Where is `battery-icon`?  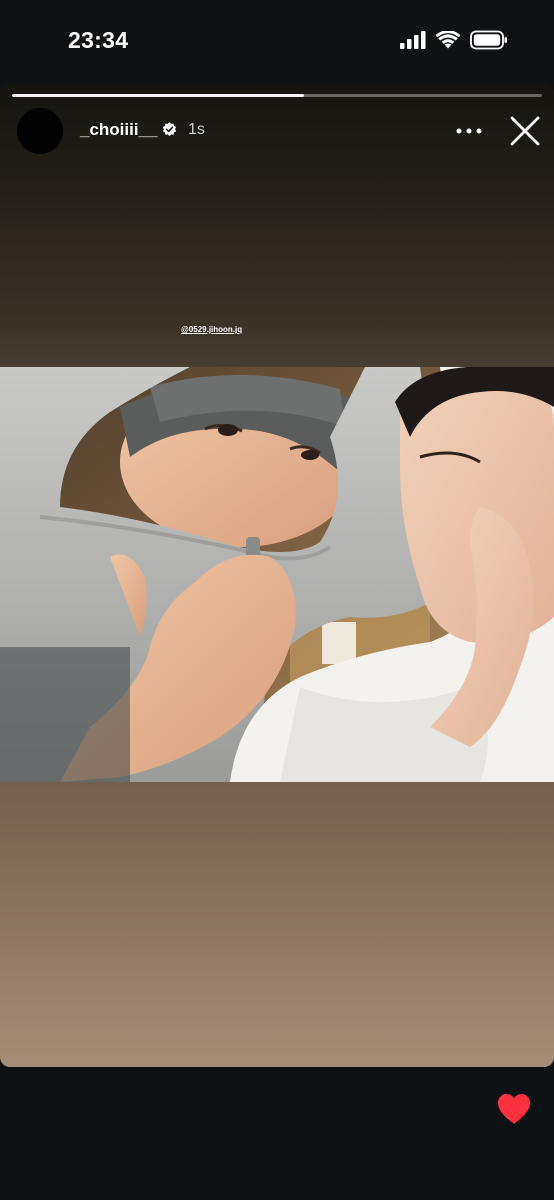
battery-icon is located at coordinates (489, 42).